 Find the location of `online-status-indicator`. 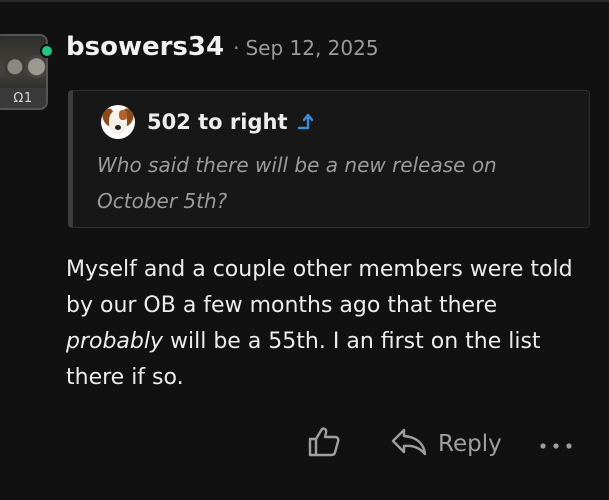

online-status-indicator is located at coordinates (47, 51).